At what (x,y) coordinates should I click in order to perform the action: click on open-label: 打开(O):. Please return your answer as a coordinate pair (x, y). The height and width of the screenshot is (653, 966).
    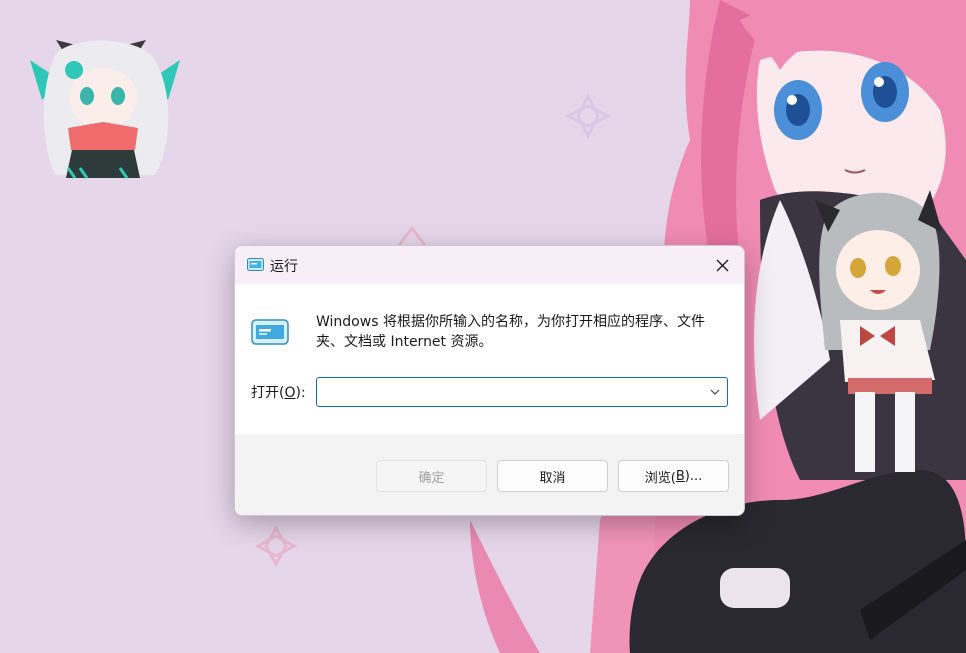
    Looking at the image, I should click on (278, 392).